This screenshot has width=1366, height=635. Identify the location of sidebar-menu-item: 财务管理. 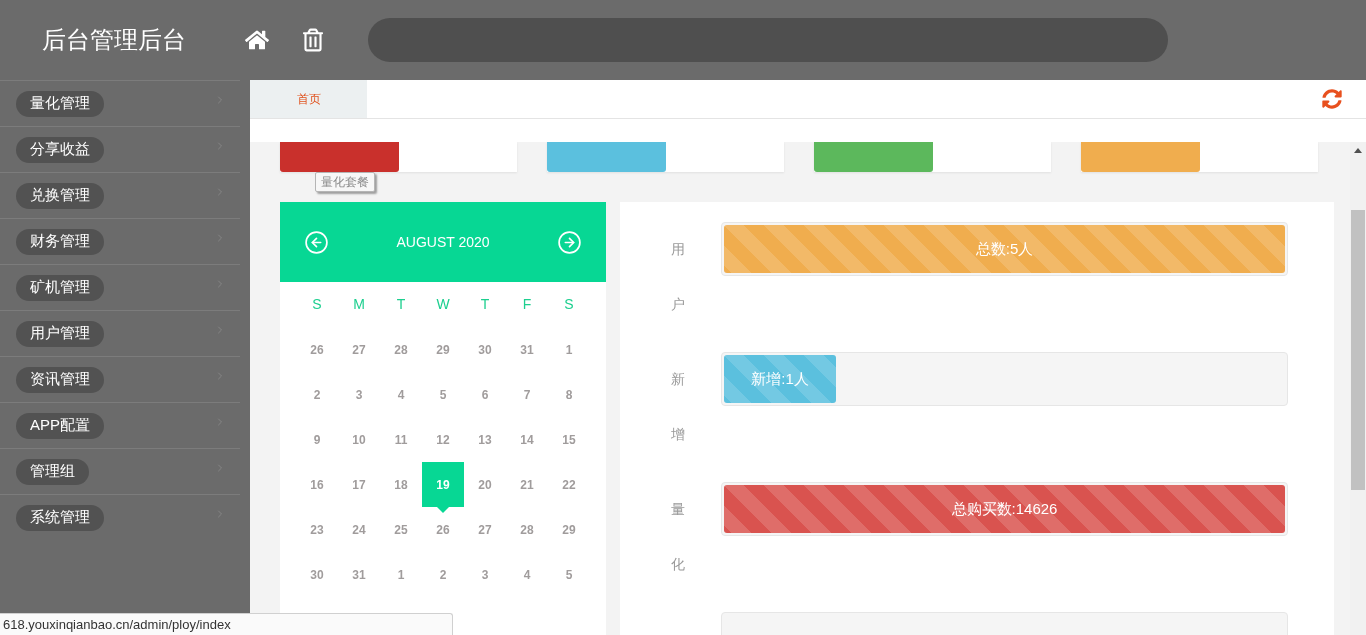
(60, 241).